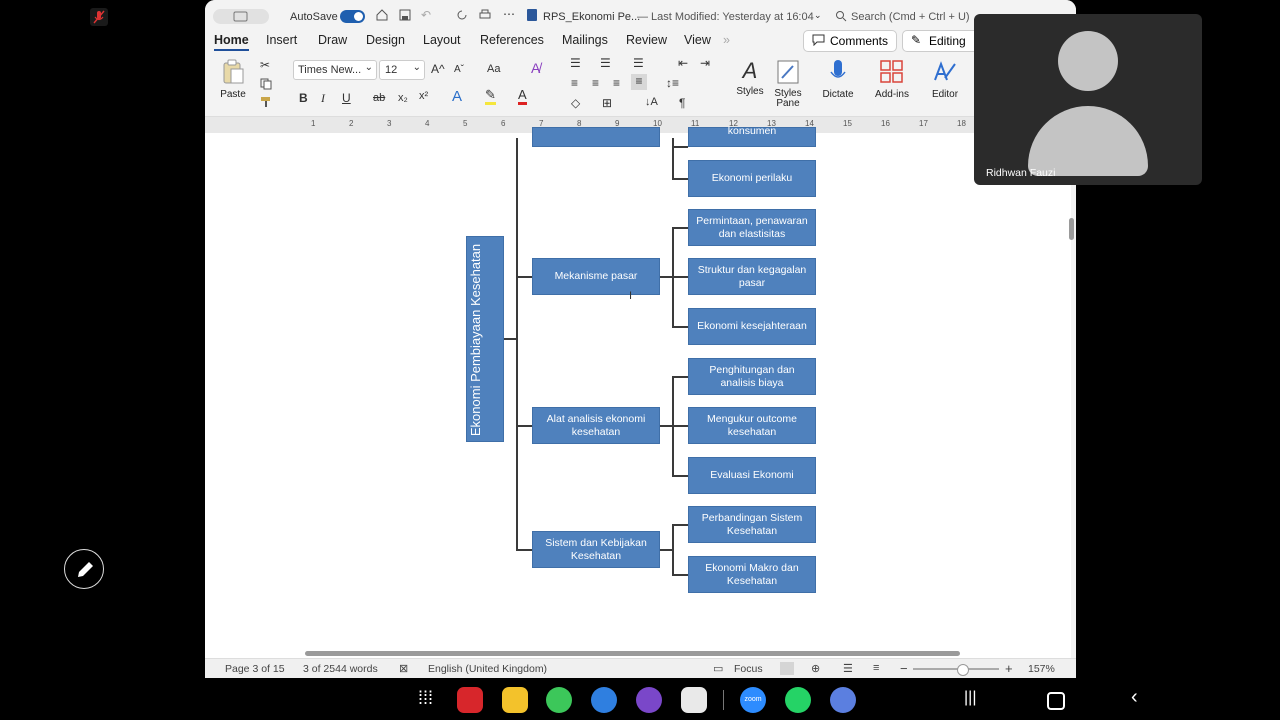 Image resolution: width=1280 pixels, height=720 pixels. Describe the element at coordinates (904, 668) in the screenshot. I see `zoom-out-button: −` at that location.